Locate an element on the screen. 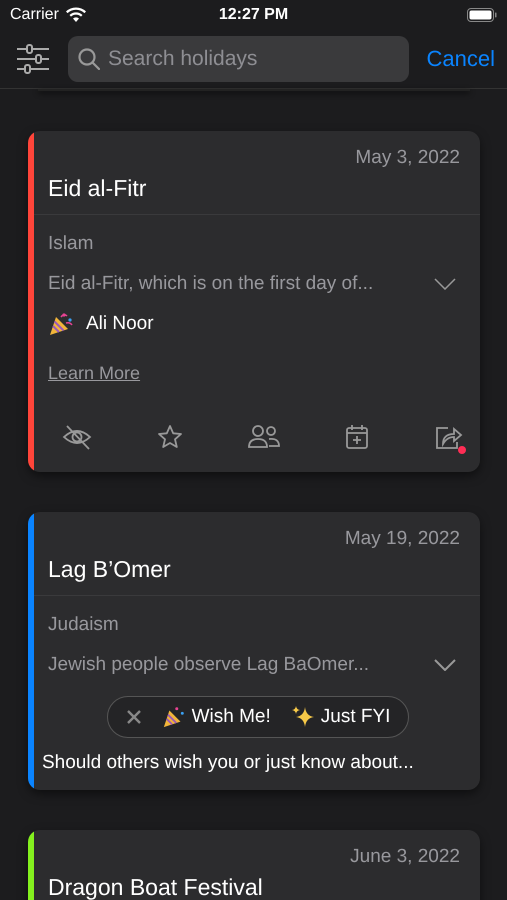 Image resolution: width=507 pixels, height=900 pixels. cancel-button: Cancel is located at coordinates (460, 59).